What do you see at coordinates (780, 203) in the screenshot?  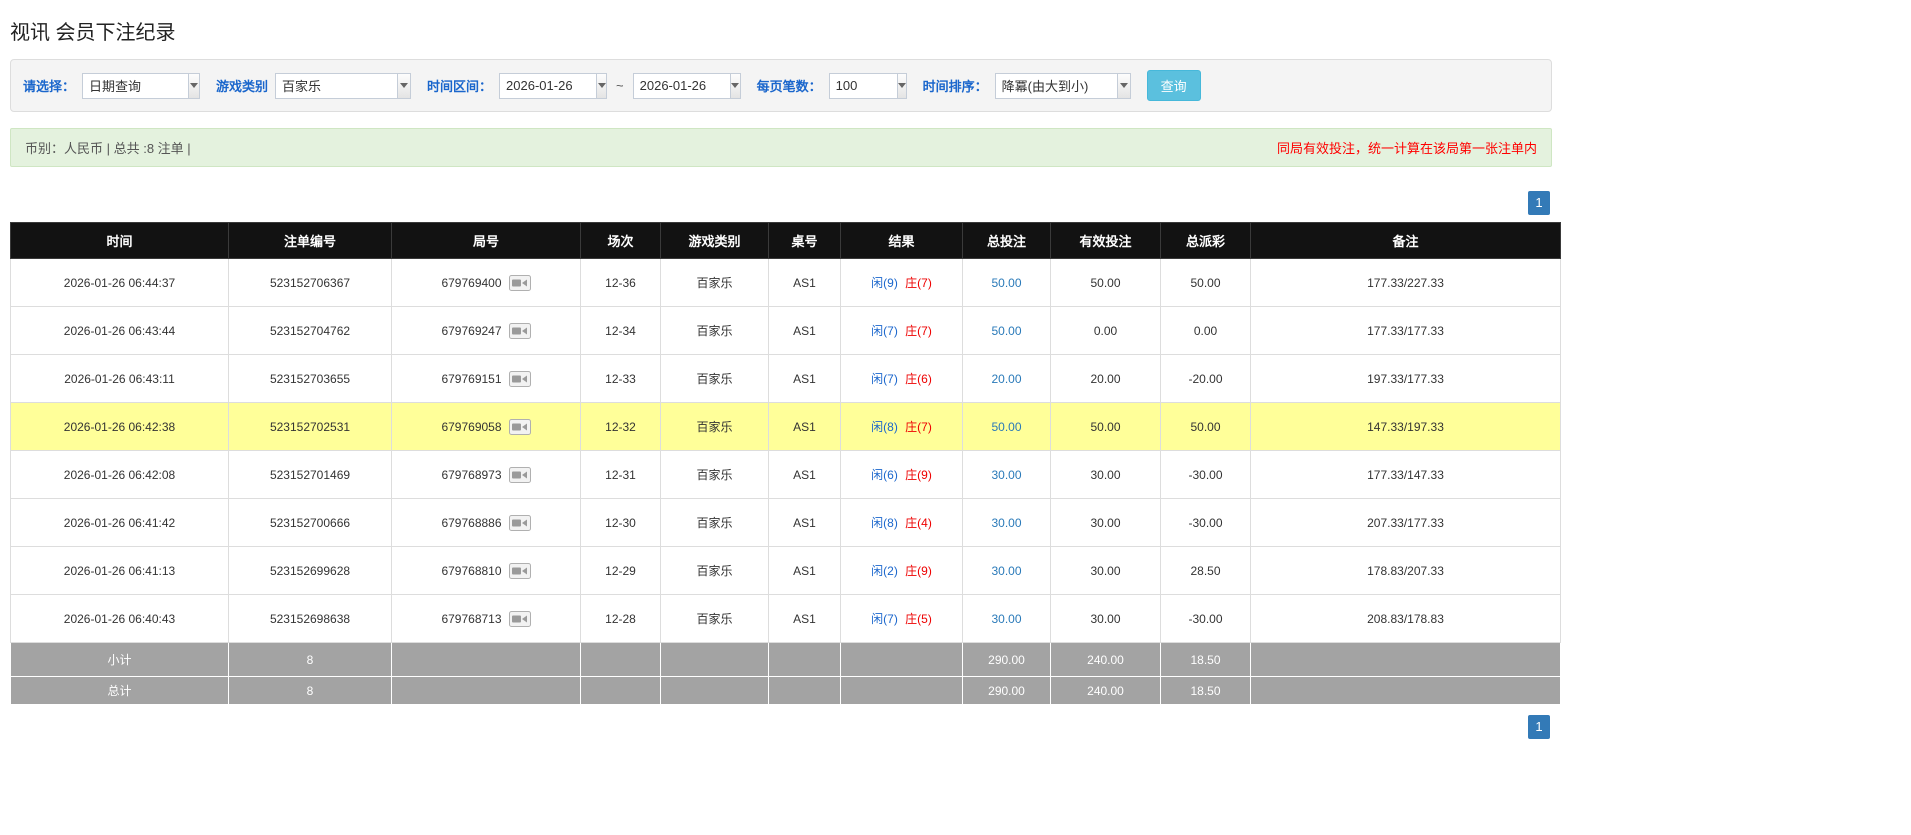 I see `pagination-top: 1` at bounding box center [780, 203].